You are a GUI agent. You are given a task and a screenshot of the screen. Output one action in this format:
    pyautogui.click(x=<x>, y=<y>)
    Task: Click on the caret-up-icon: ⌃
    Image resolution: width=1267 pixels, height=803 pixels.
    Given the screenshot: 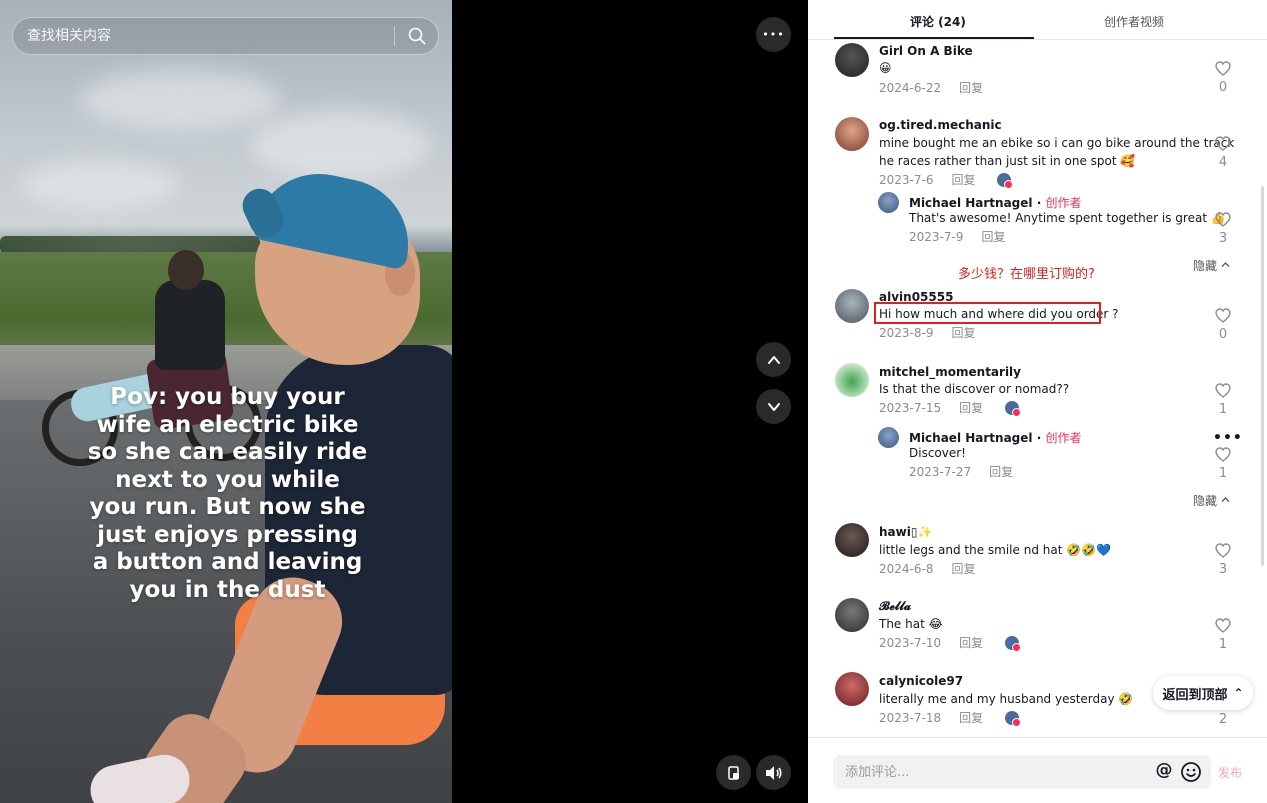 What is the action you would take?
    pyautogui.click(x=1238, y=693)
    